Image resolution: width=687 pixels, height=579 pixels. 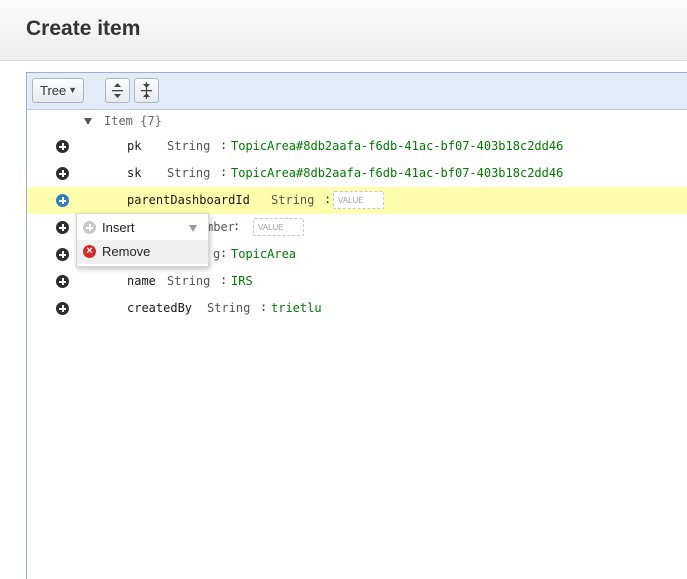 I want to click on menu-item-label: Remove, so click(x=126, y=251).